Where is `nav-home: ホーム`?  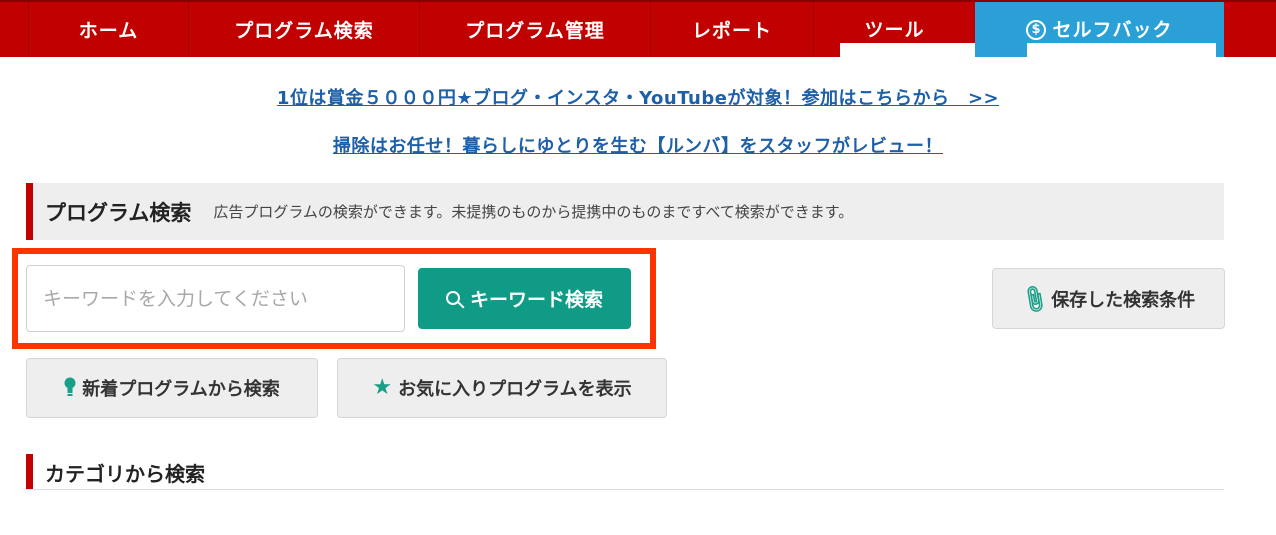 nav-home: ホーム is located at coordinates (108, 29).